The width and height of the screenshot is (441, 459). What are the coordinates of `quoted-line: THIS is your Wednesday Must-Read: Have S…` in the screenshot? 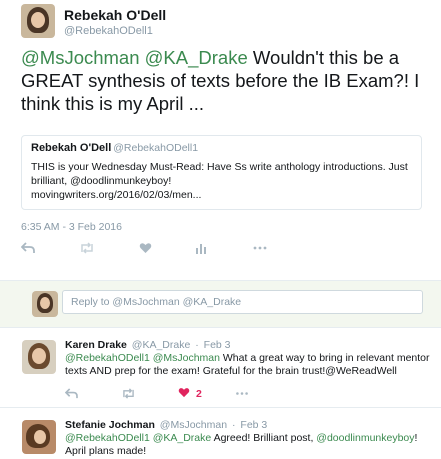 It's located at (219, 167).